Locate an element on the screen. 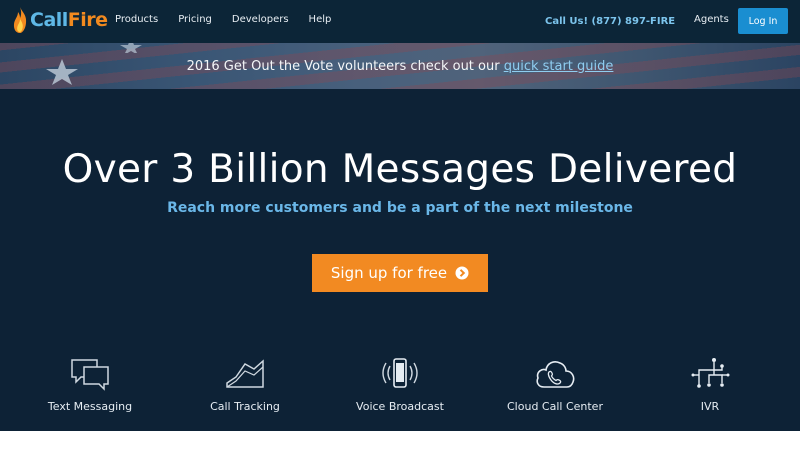 The width and height of the screenshot is (800, 456). feature-ivr: IVR is located at coordinates (710, 385).